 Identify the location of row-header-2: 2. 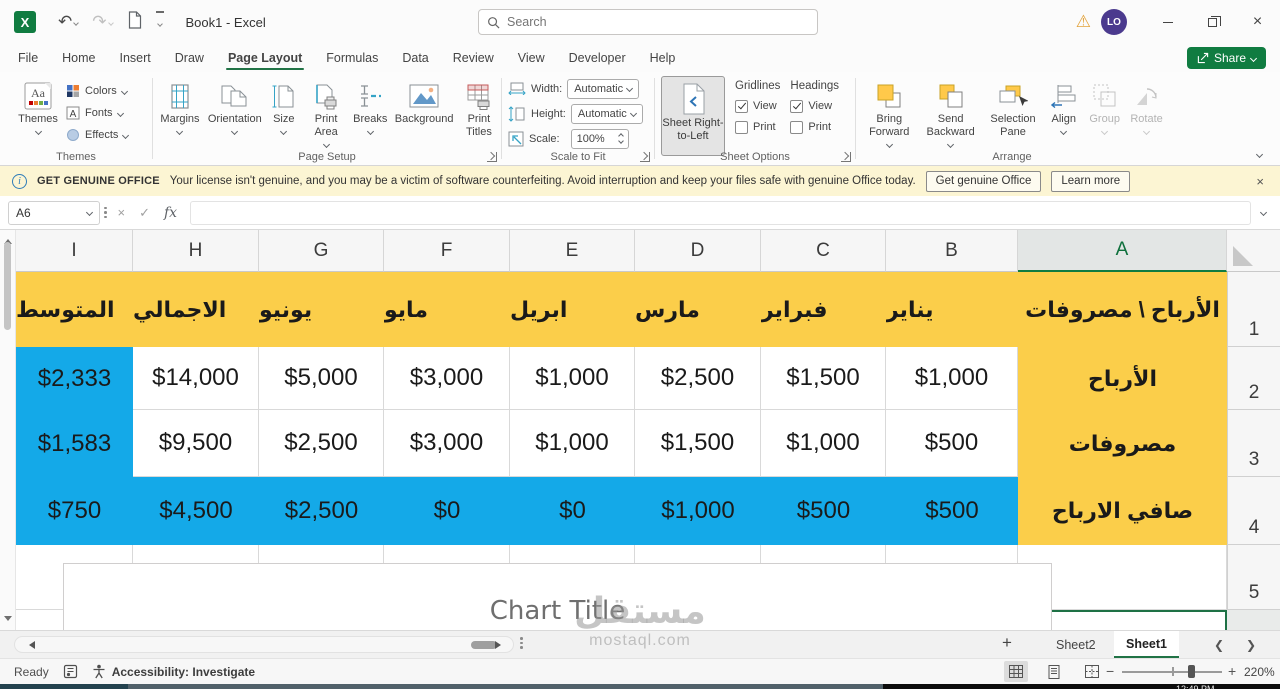
(1253, 378).